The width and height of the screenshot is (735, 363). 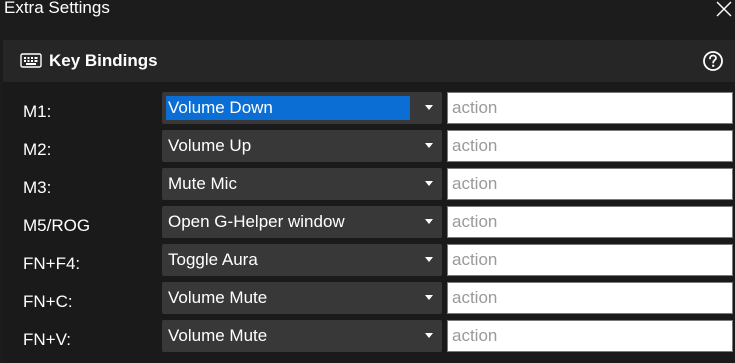 I want to click on binding-key-label: M3:, so click(x=37, y=187).